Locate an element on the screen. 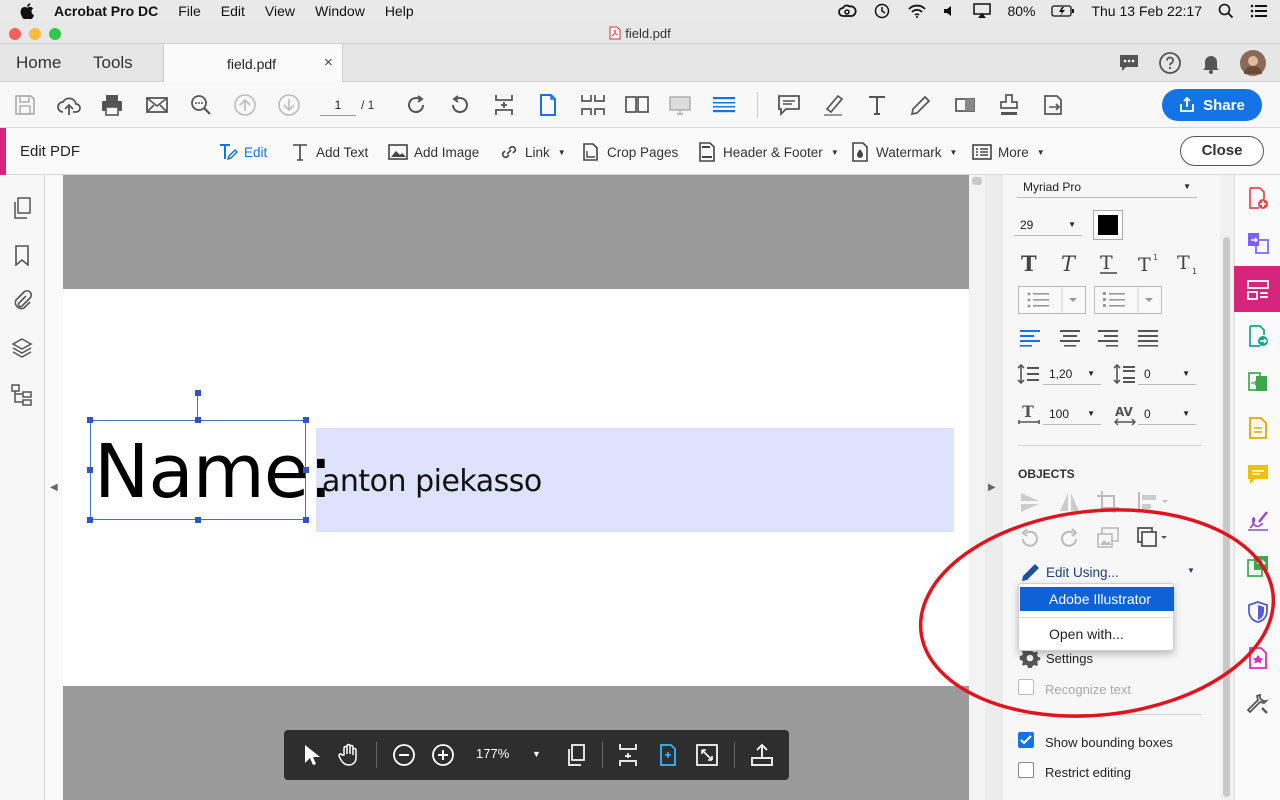  selected-text-box: Name: is located at coordinates (211, 470).